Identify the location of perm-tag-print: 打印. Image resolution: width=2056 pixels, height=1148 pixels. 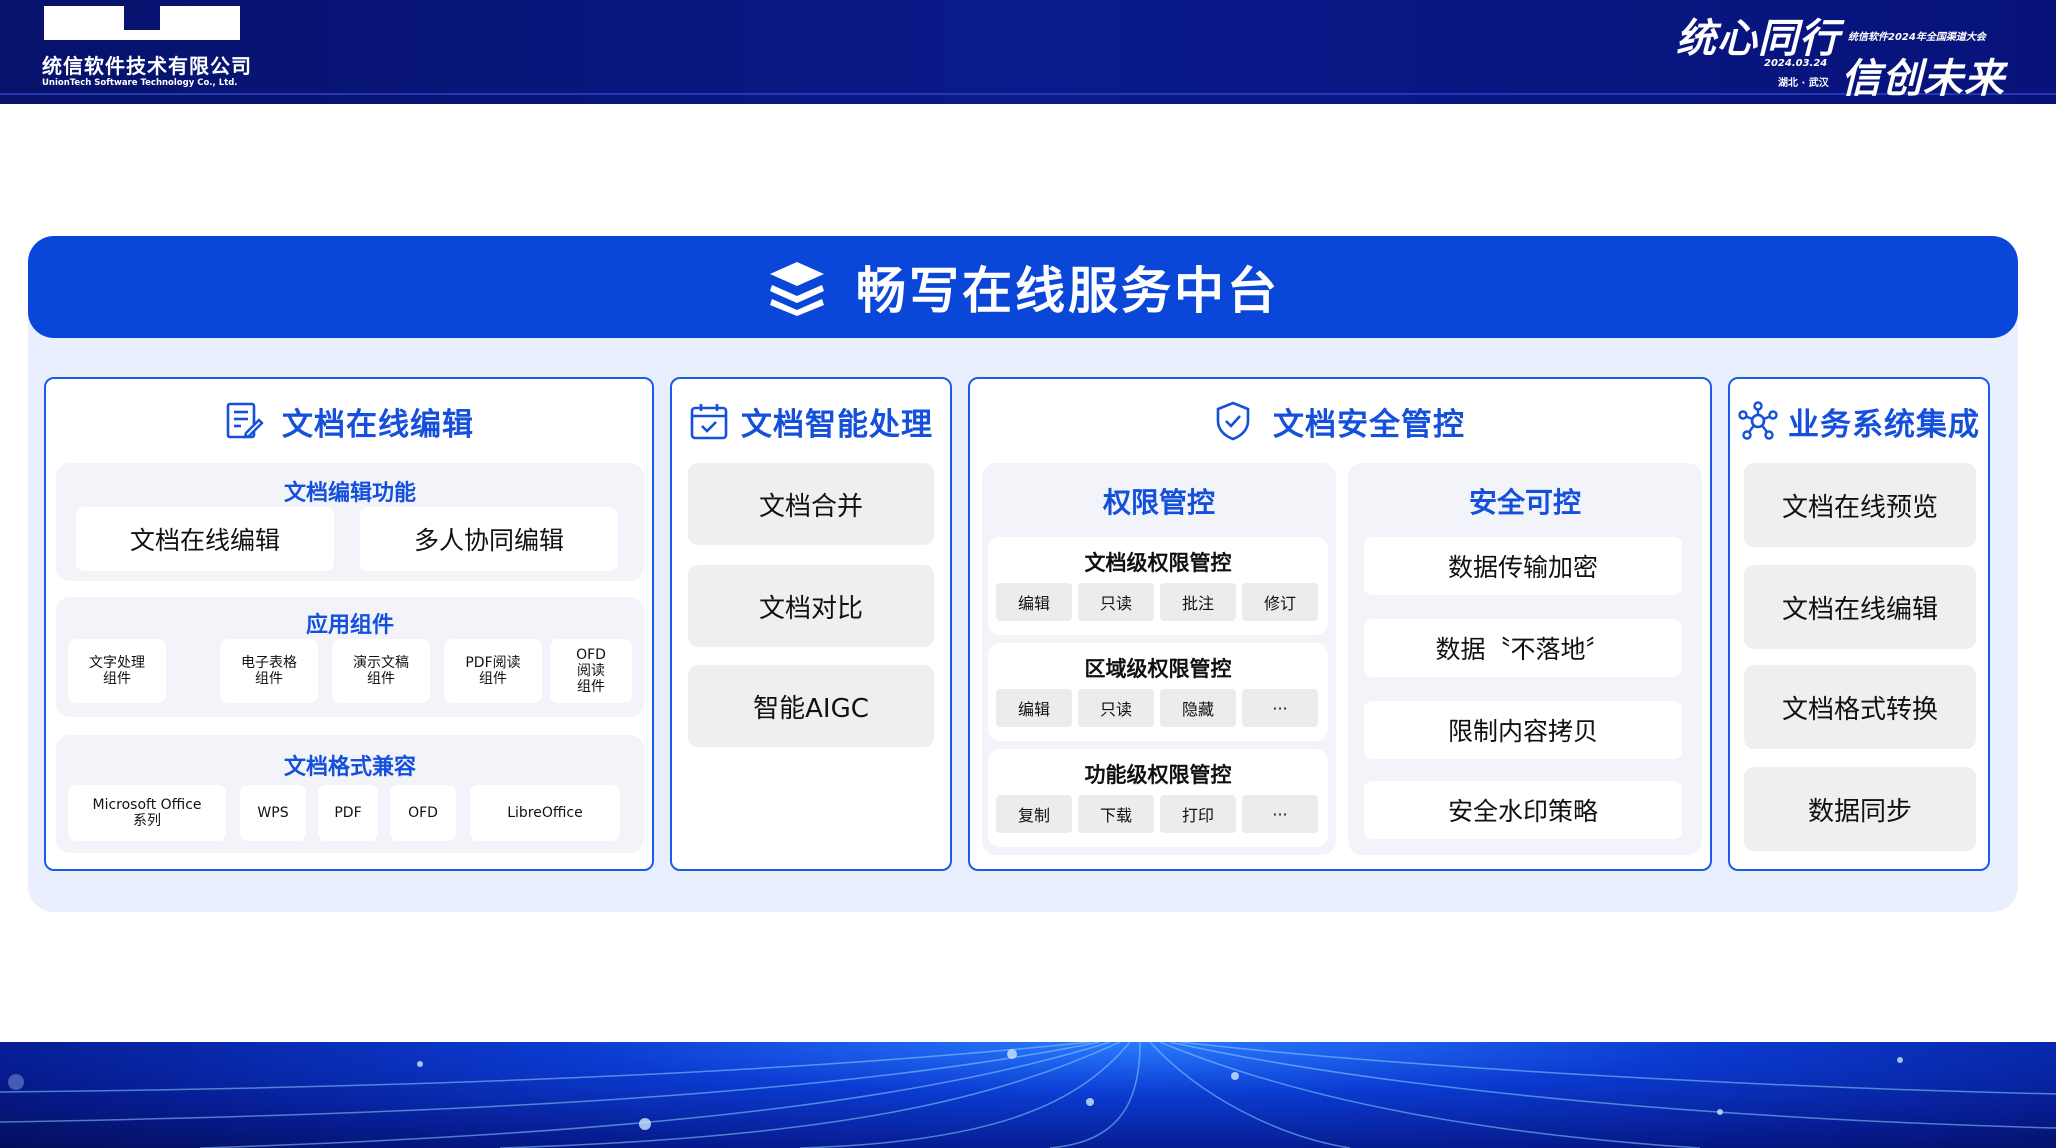
(1198, 814).